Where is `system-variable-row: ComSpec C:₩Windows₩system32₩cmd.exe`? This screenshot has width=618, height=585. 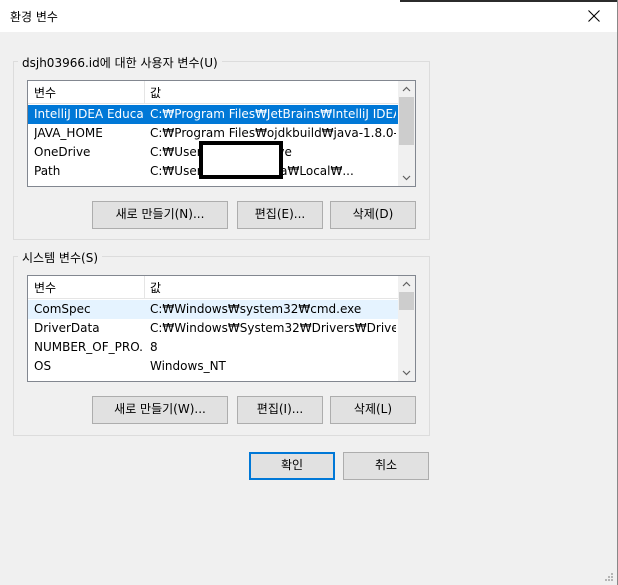
system-variable-row: ComSpec C:₩Windows₩system32₩cmd.exe is located at coordinates (213, 309).